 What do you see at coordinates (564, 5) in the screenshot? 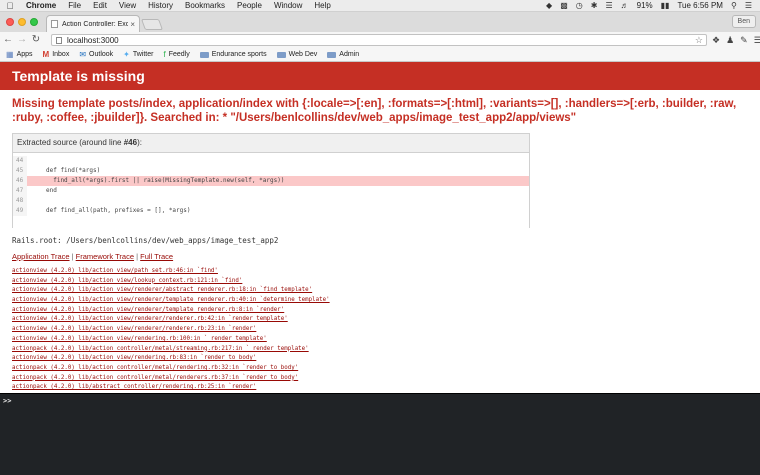
I see `tray-icon: ▩` at bounding box center [564, 5].